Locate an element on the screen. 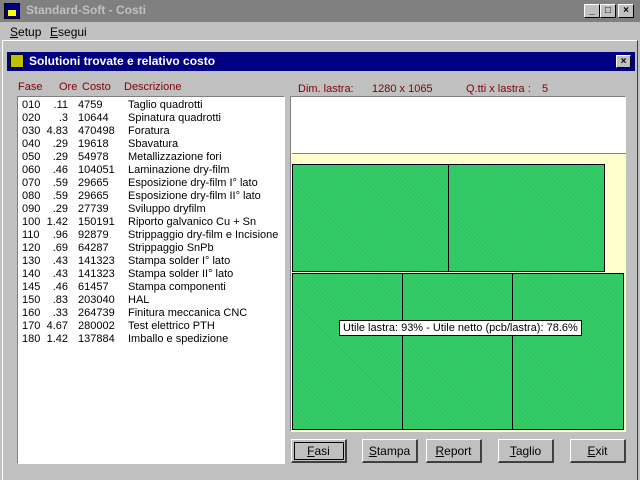 The height and width of the screenshot is (480, 640). cell-ore: .33 is located at coordinates (60, 313).